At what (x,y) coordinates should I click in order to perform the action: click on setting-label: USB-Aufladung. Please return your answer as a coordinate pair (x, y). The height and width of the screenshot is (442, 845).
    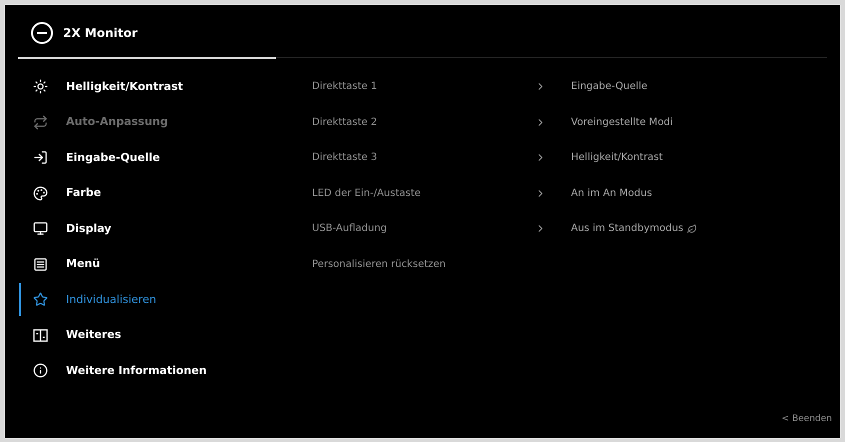
    Looking at the image, I should click on (415, 228).